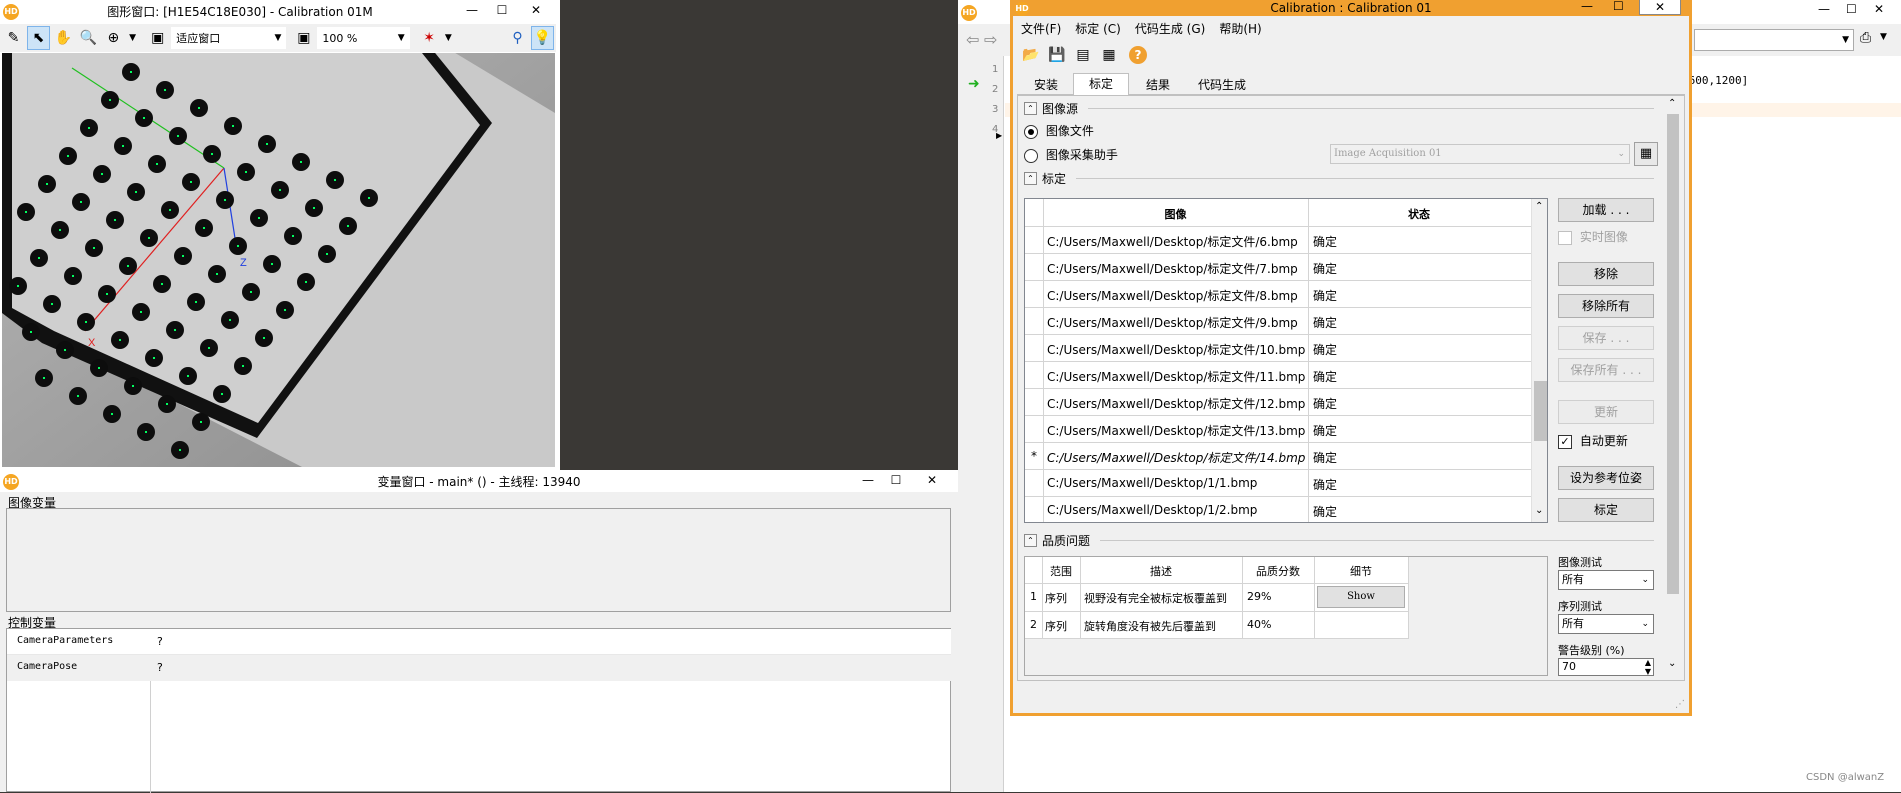 This screenshot has height=793, width=1901. I want to click on live-image-checkbox, so click(1565, 237).